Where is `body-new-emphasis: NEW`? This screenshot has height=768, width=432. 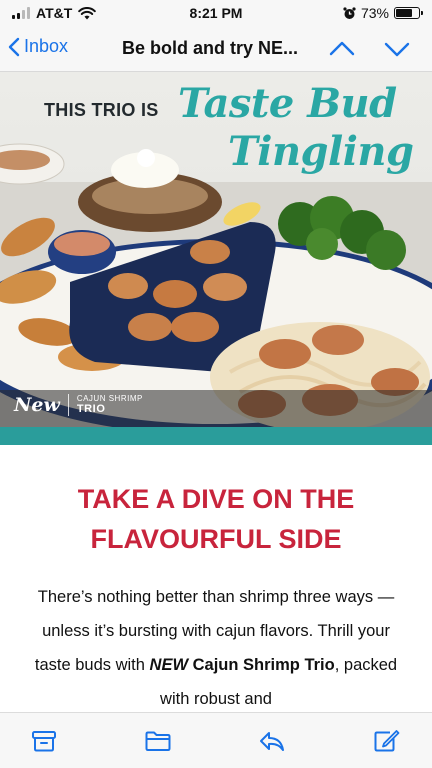 body-new-emphasis: NEW is located at coordinates (169, 665).